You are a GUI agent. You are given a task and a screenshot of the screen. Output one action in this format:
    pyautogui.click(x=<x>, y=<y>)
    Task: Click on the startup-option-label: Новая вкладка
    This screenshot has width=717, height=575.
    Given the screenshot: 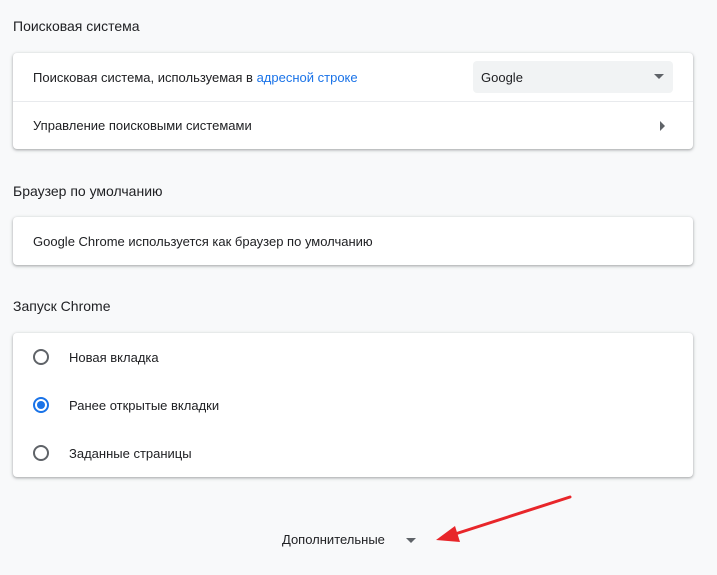 What is the action you would take?
    pyautogui.click(x=114, y=357)
    